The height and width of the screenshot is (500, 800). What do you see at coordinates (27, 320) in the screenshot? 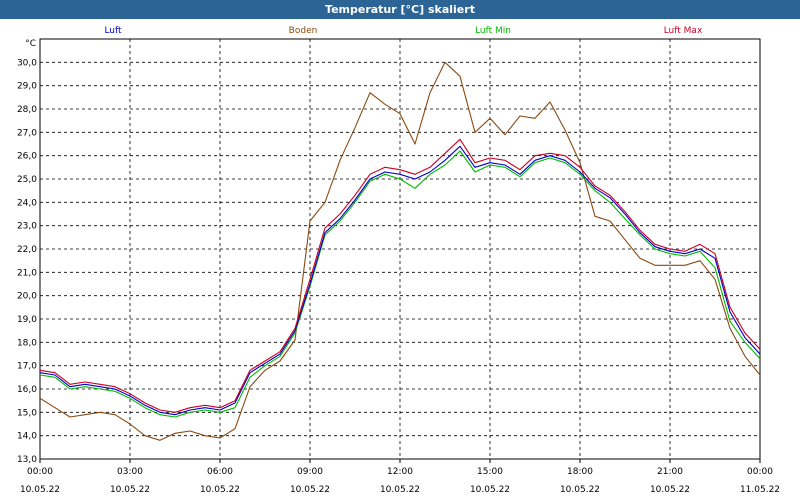
I see `y-tick-label: 19,0` at bounding box center [27, 320].